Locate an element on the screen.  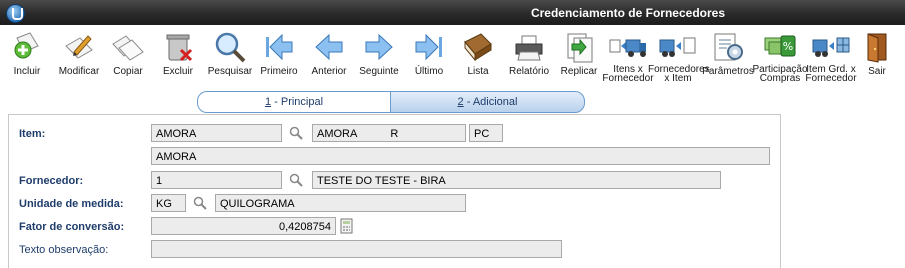
excluir-label: Excluir is located at coordinates (177, 71).